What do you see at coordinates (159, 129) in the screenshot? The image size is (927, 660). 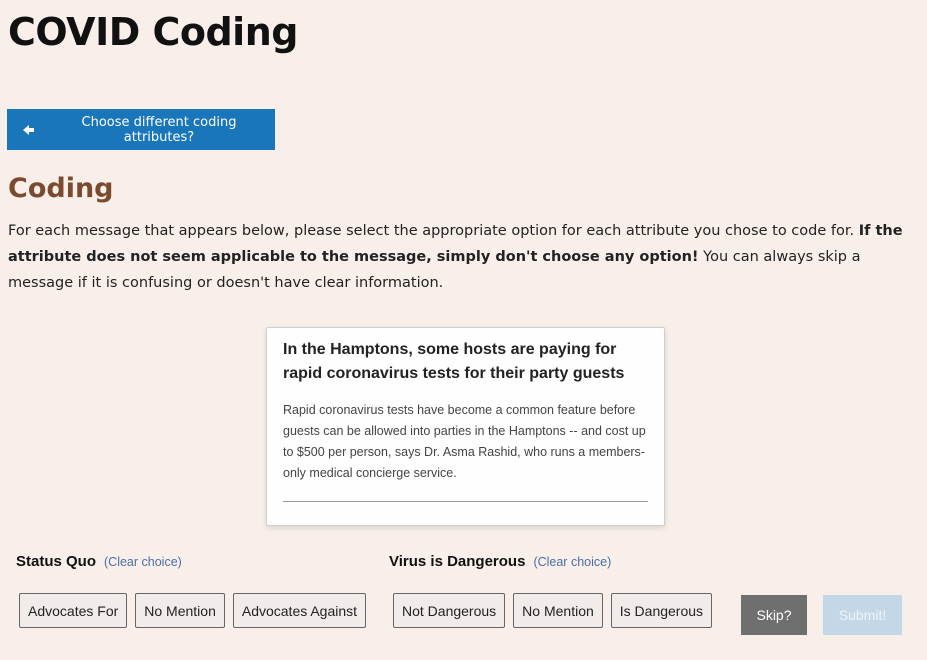 I see `choose-attributes-label: Choose different coding attributes?` at bounding box center [159, 129].